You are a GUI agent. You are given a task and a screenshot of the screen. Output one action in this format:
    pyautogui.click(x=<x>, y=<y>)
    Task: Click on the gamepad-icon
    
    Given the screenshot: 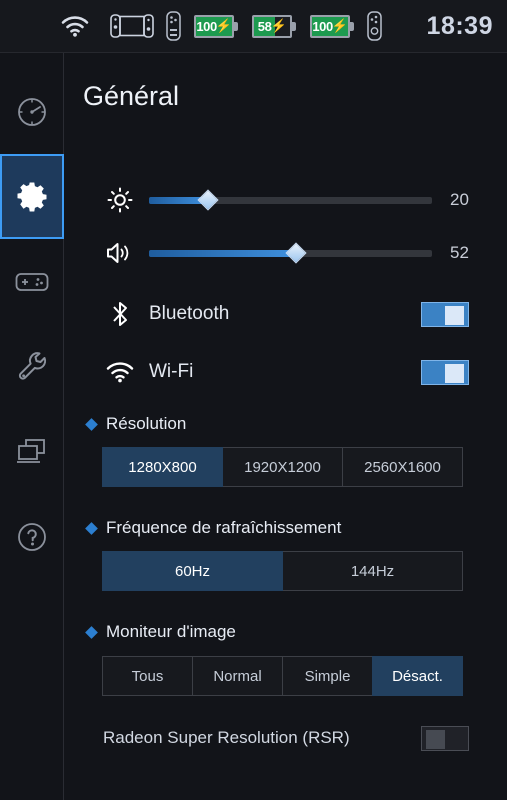 What is the action you would take?
    pyautogui.click(x=32, y=282)
    